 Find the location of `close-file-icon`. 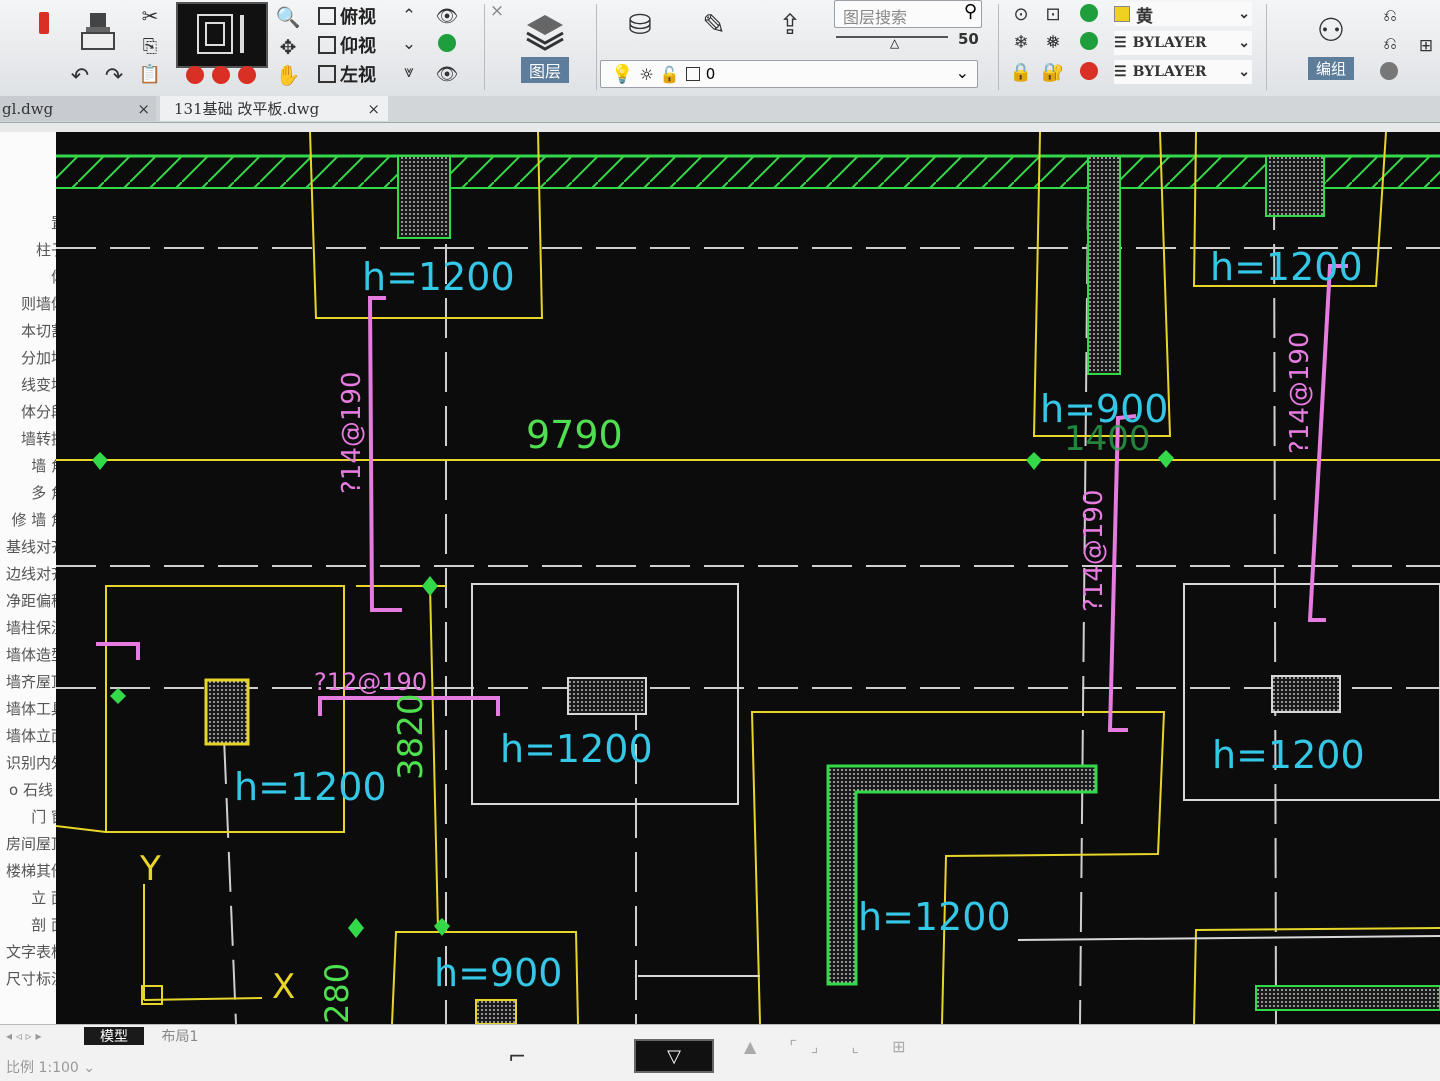

close-file-icon is located at coordinates (44, 23).